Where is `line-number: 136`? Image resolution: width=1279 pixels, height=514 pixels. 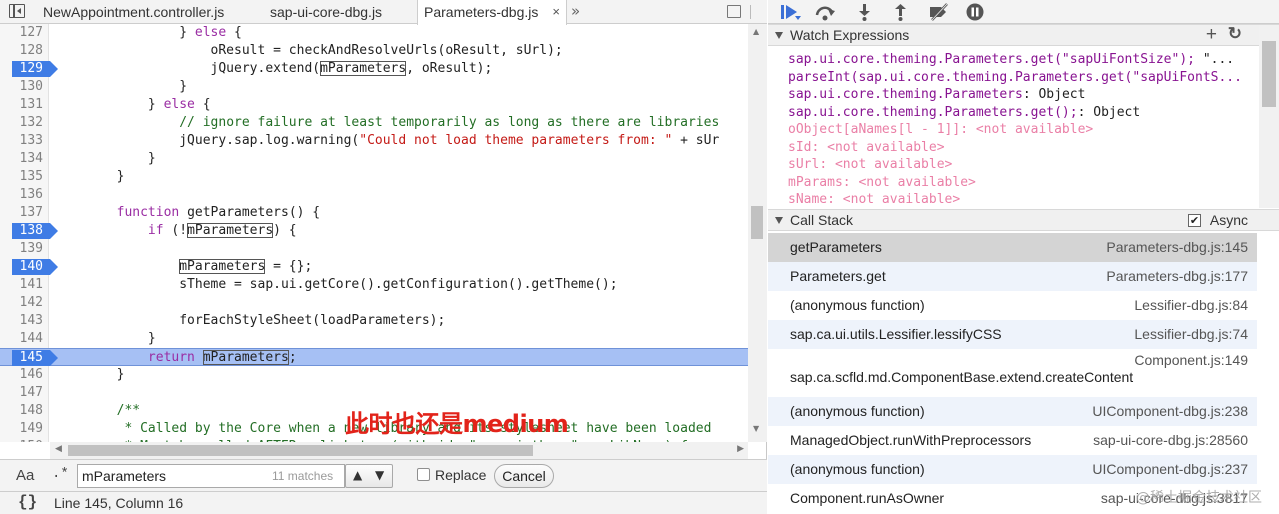 line-number: 136 is located at coordinates (21, 195).